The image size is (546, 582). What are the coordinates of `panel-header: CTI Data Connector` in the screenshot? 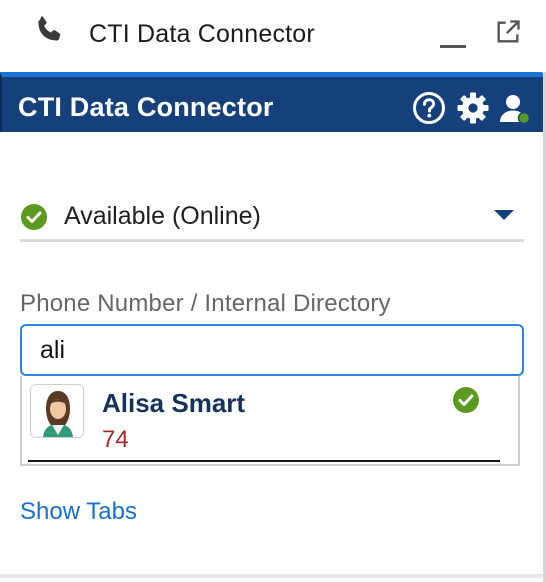 It's located at (271, 102).